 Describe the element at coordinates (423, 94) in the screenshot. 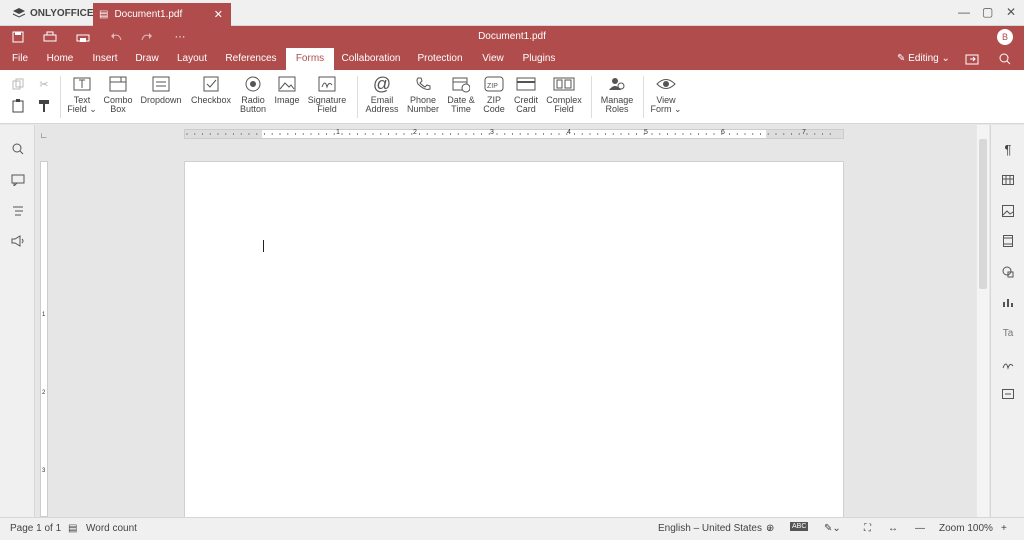

I see `phone-number-button: Phone Number` at that location.